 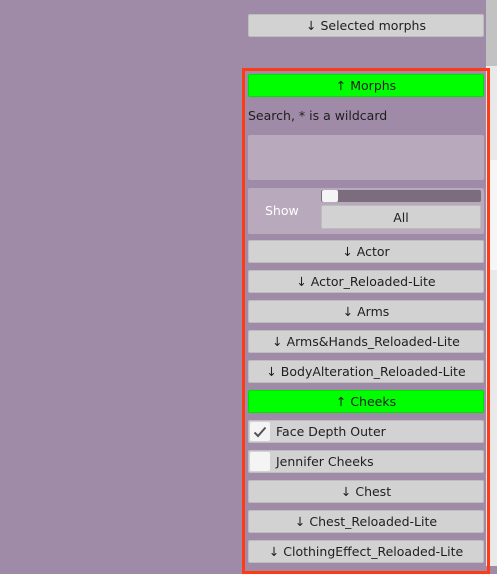 I want to click on cheeks-collapse-button: ↑ Cheeks, so click(x=366, y=401).